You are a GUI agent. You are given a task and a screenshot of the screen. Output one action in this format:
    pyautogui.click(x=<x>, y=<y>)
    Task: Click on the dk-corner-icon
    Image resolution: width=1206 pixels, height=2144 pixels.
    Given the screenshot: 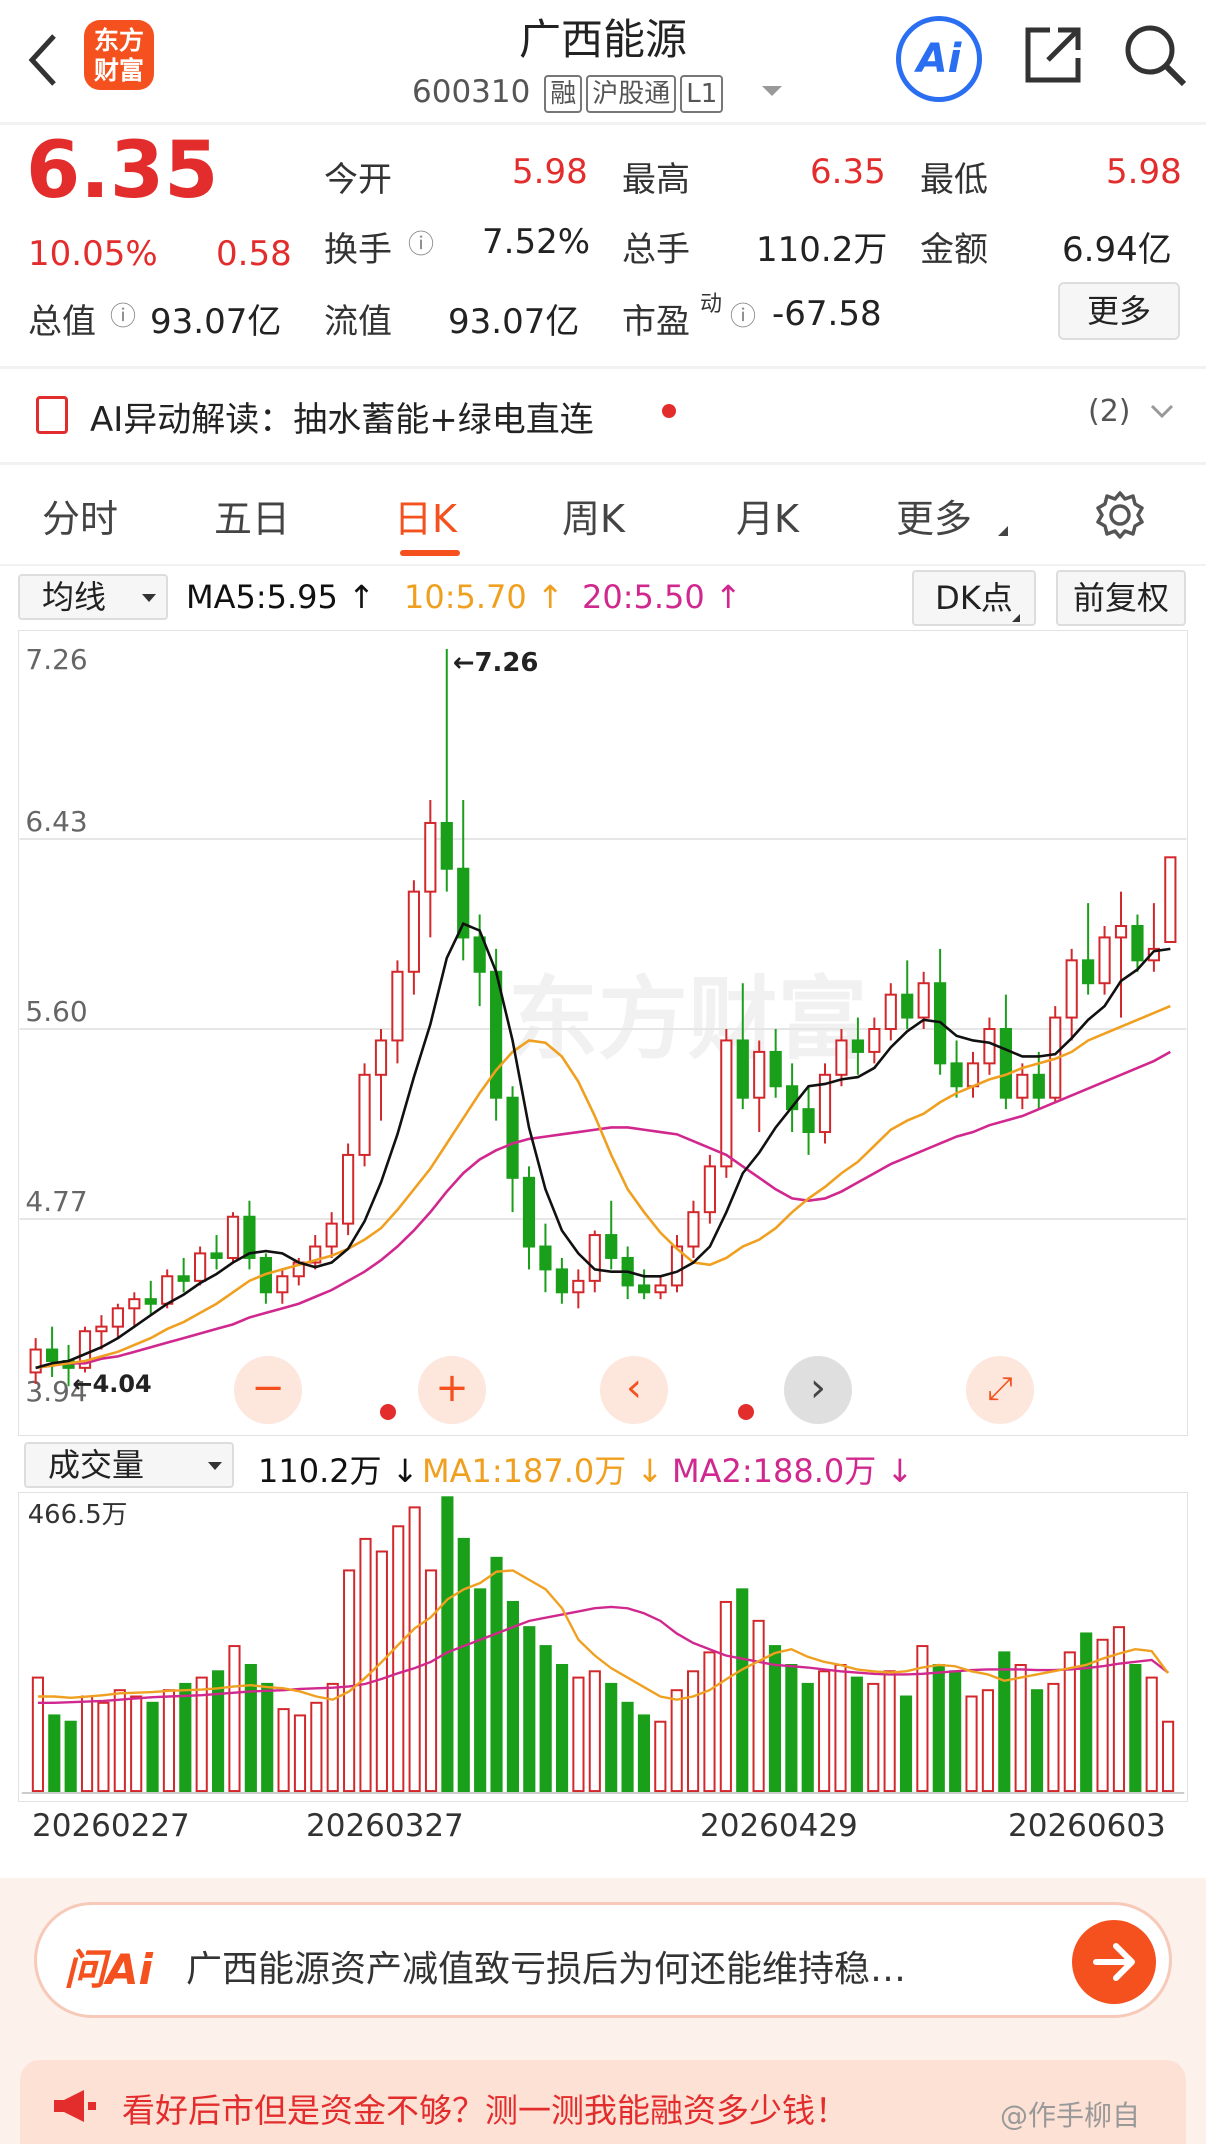 What is the action you would take?
    pyautogui.click(x=1016, y=618)
    